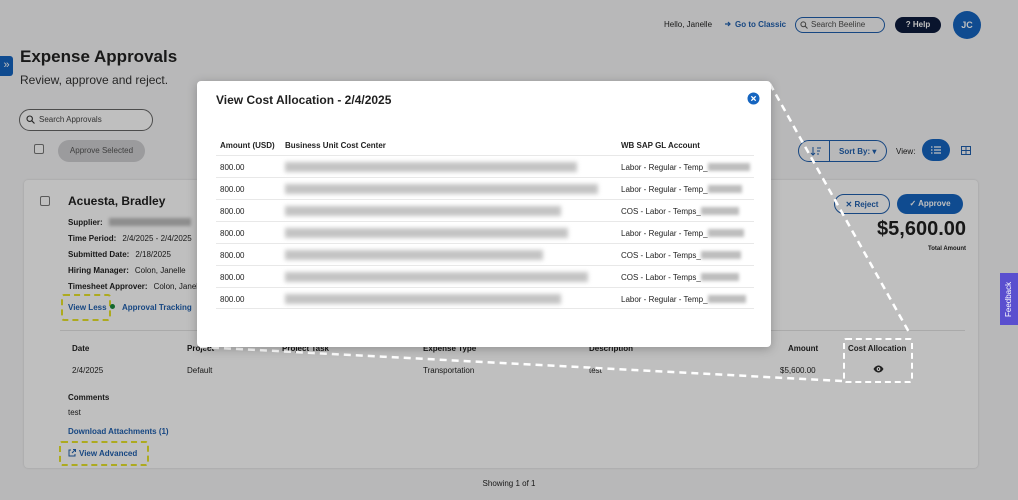  I want to click on modal-title: View Cost Allocation - 2/4/2025, so click(304, 100).